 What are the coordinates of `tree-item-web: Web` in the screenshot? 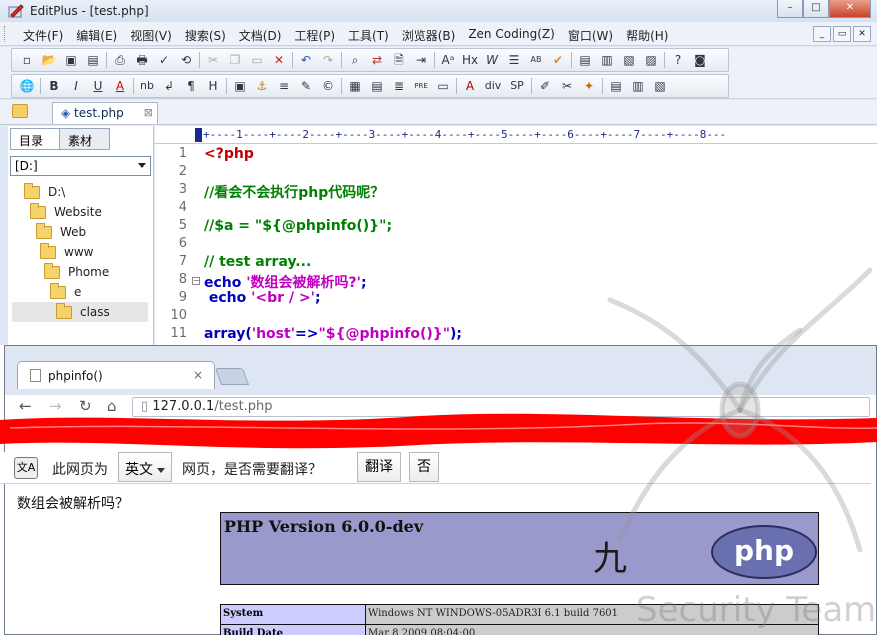 It's located at (61, 232).